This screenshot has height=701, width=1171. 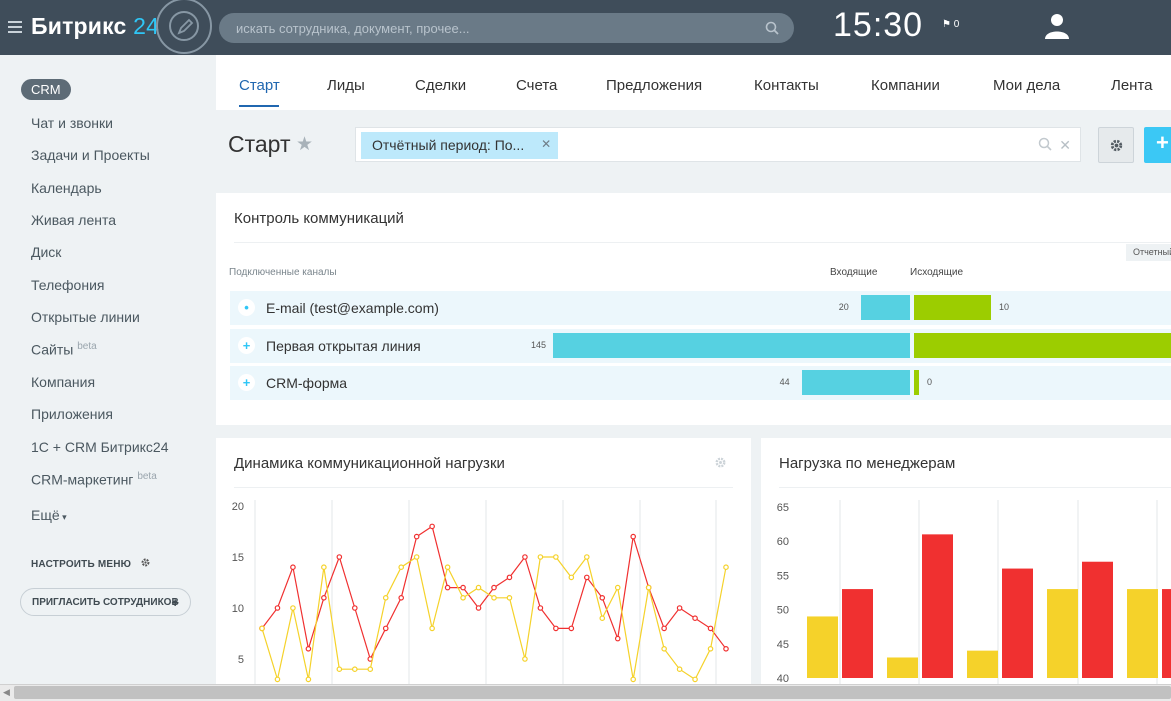 I want to click on tab: Лента, so click(x=1132, y=85).